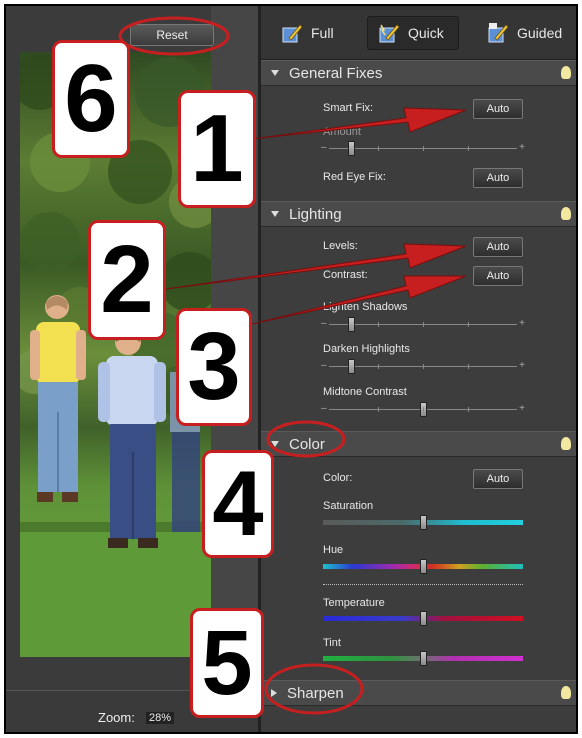 Image resolution: width=582 pixels, height=738 pixels. What do you see at coordinates (498, 109) in the screenshot?
I see `smart-fix-auto-button: Auto` at bounding box center [498, 109].